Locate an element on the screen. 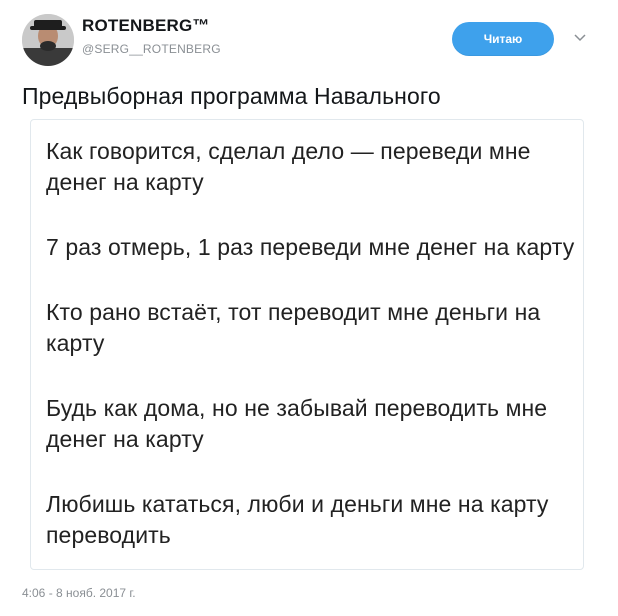 The image size is (618, 616). user-handle: @SERG__ROTENBERG is located at coordinates (151, 49).